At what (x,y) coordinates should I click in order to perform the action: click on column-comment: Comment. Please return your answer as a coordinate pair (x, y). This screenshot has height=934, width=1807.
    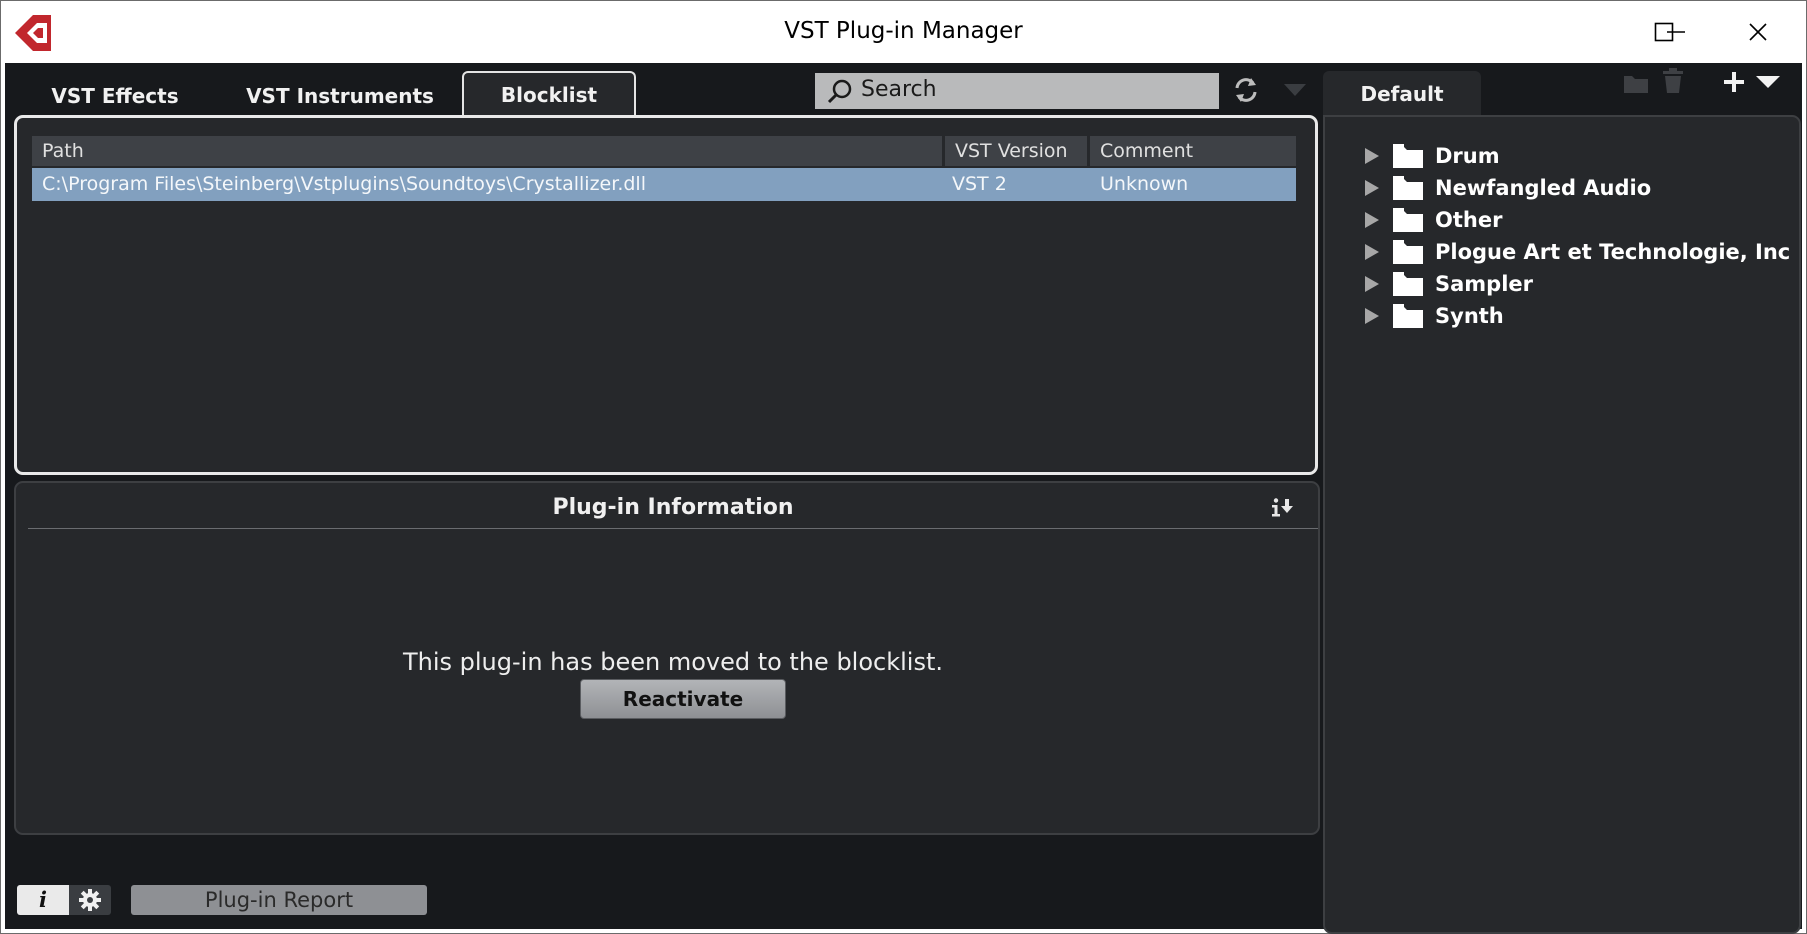
    Looking at the image, I should click on (1191, 151).